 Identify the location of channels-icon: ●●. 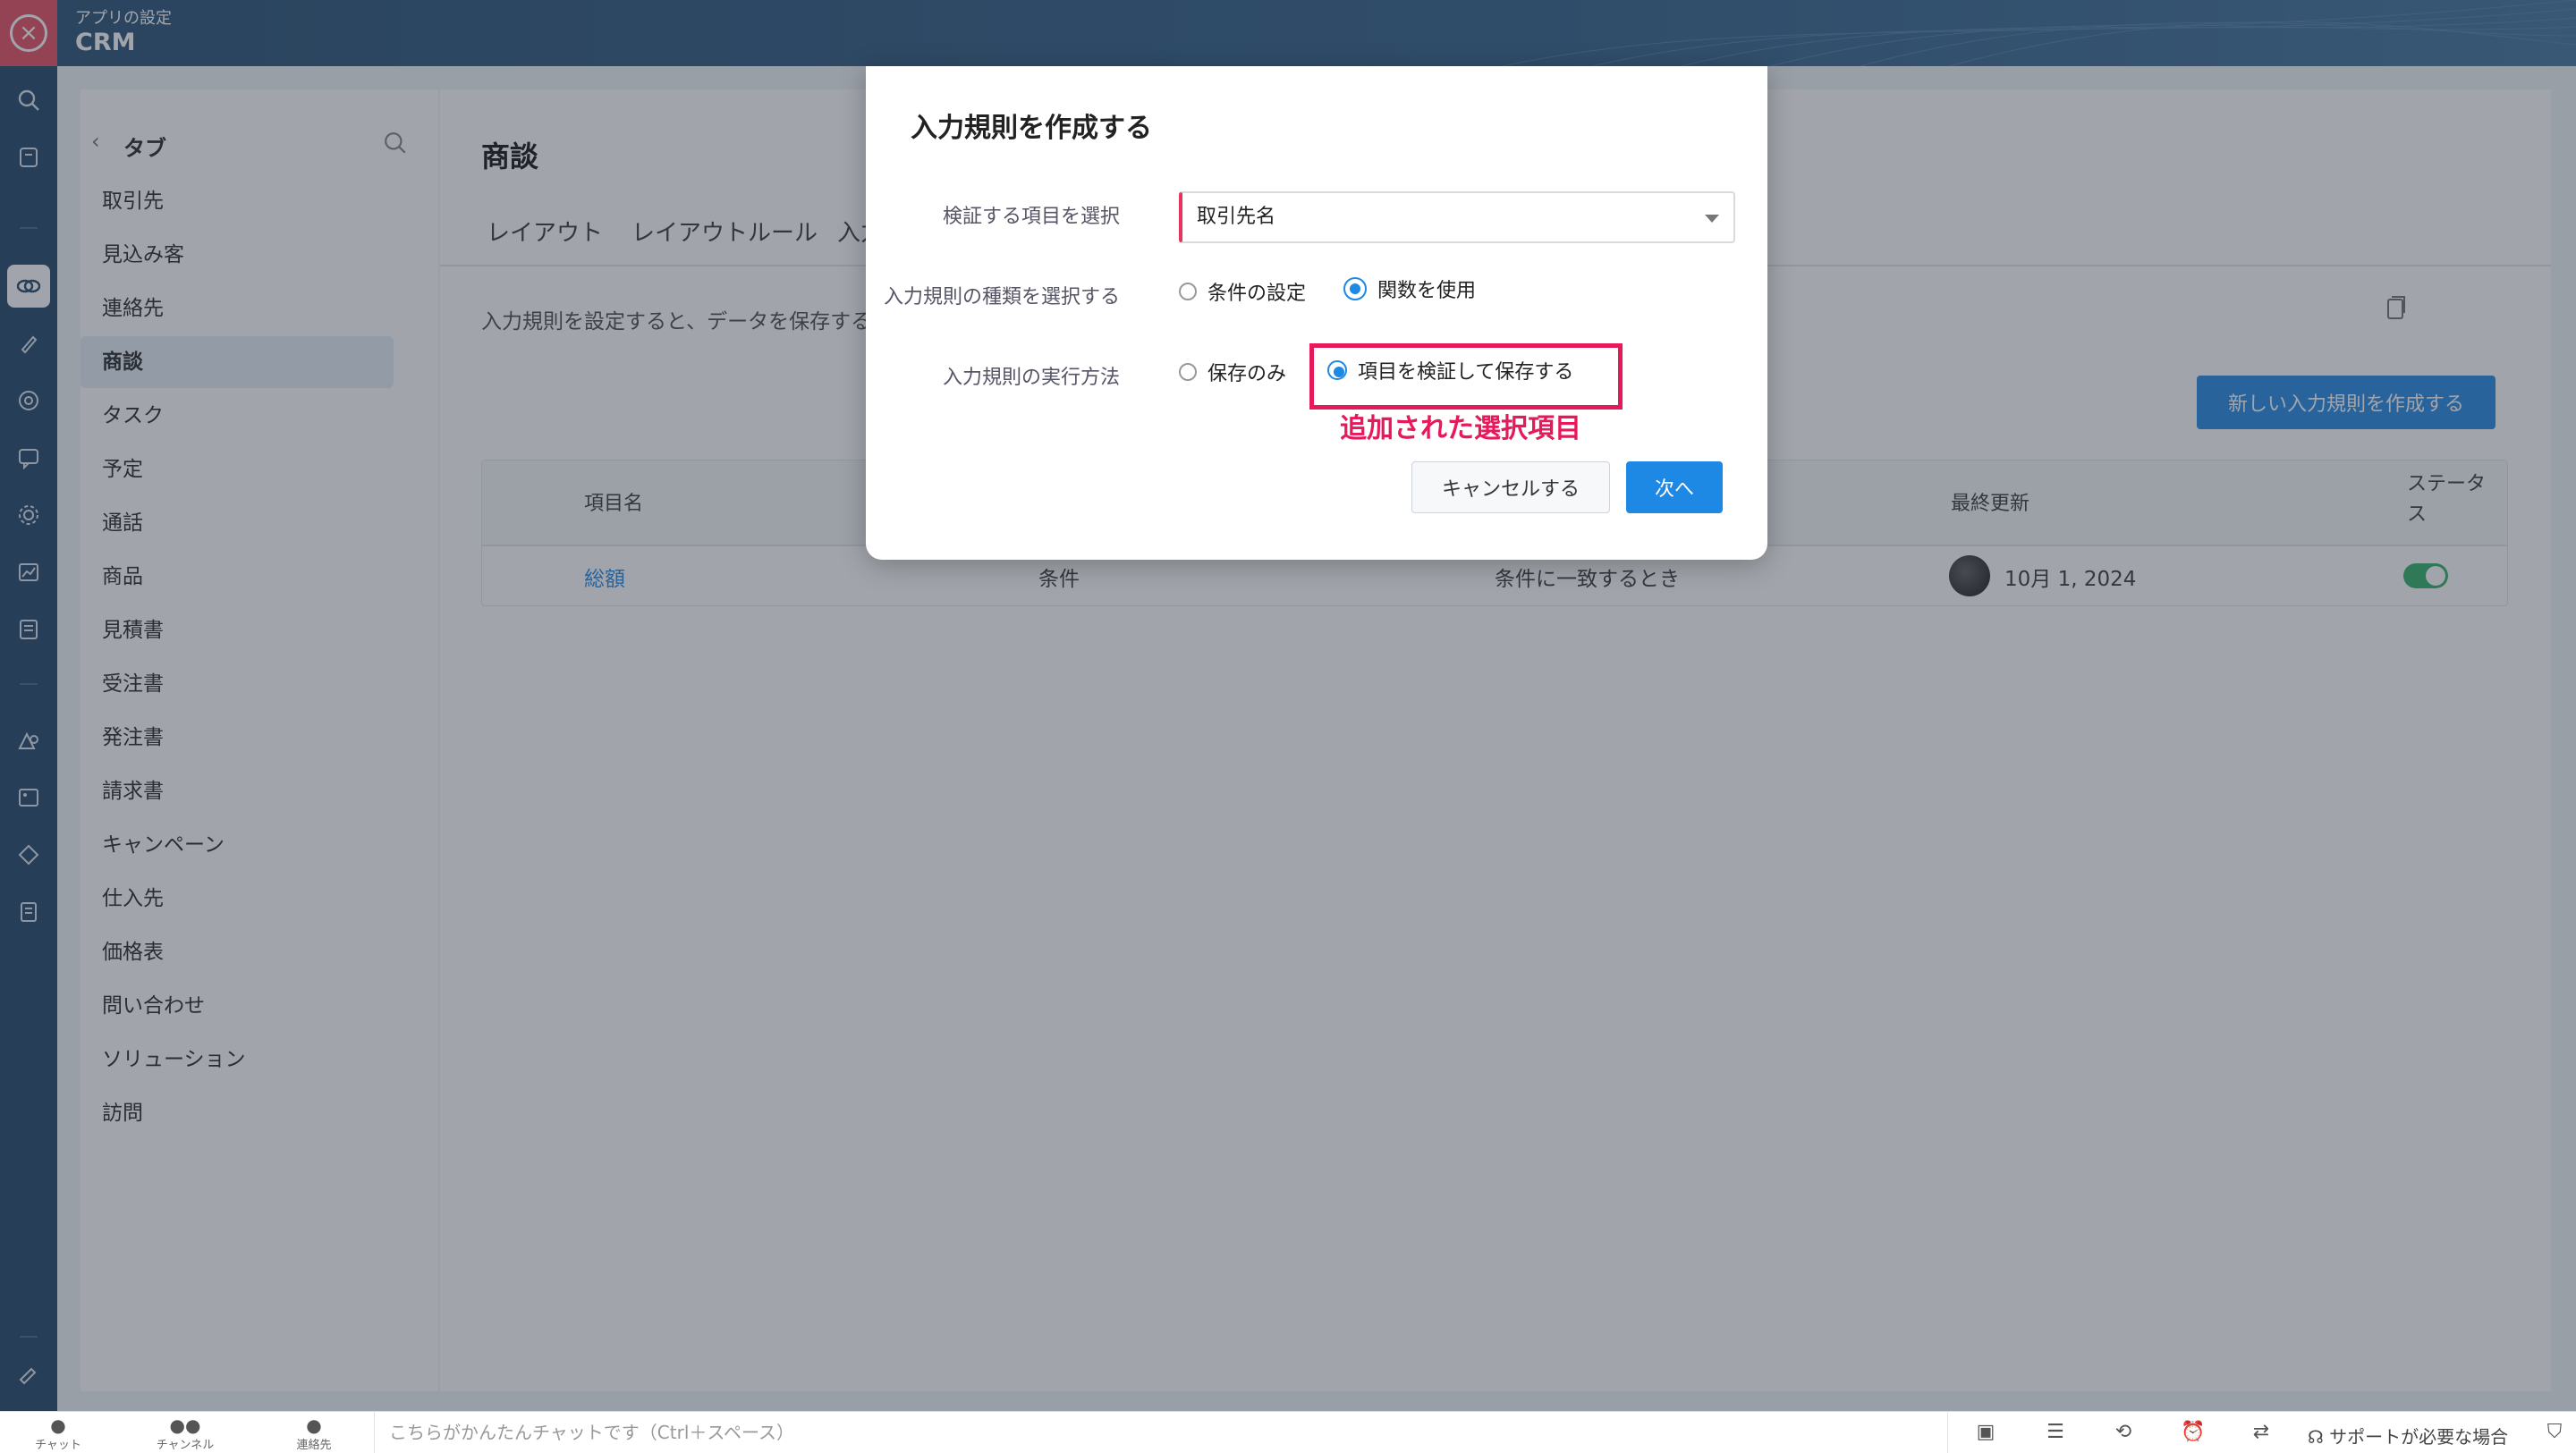
(185, 1426).